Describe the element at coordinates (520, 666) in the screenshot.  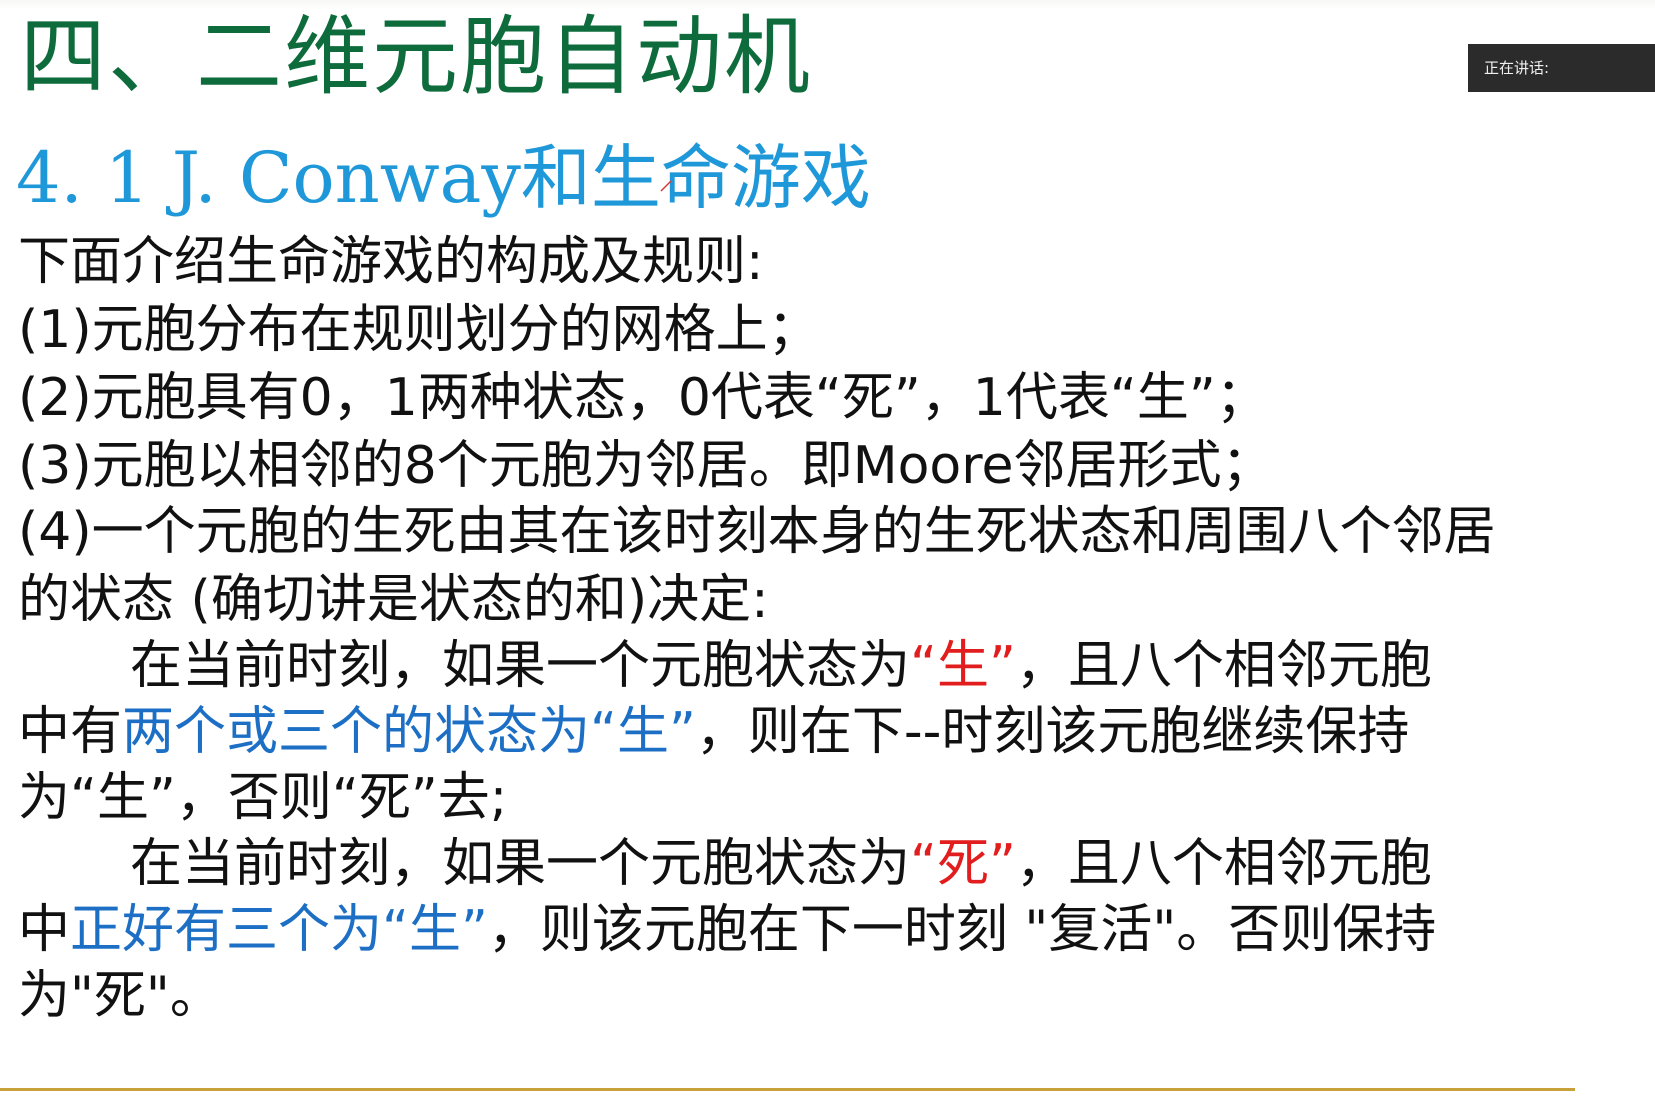
I see `paragraph-1-text: 在当前时刻，如果一个元胞状态为` at that location.